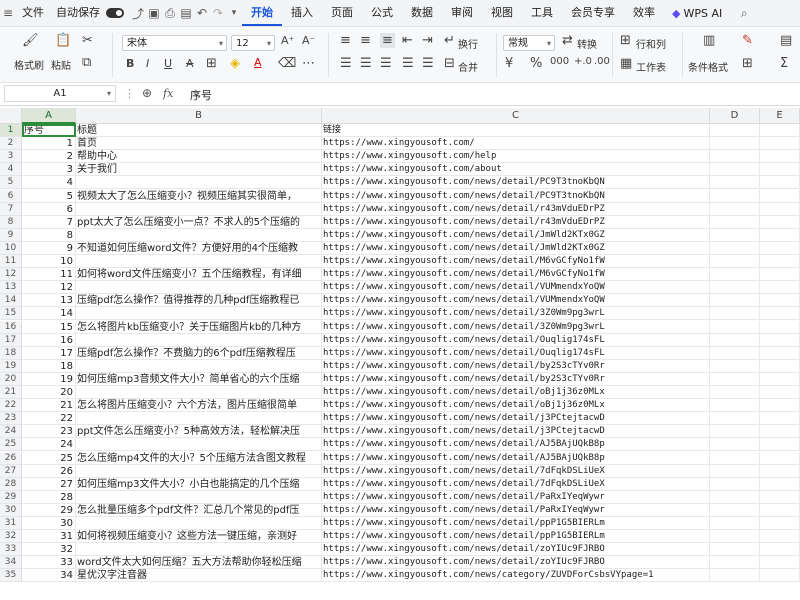  What do you see at coordinates (509, 63) in the screenshot?
I see `currency-icon: ¥` at bounding box center [509, 63].